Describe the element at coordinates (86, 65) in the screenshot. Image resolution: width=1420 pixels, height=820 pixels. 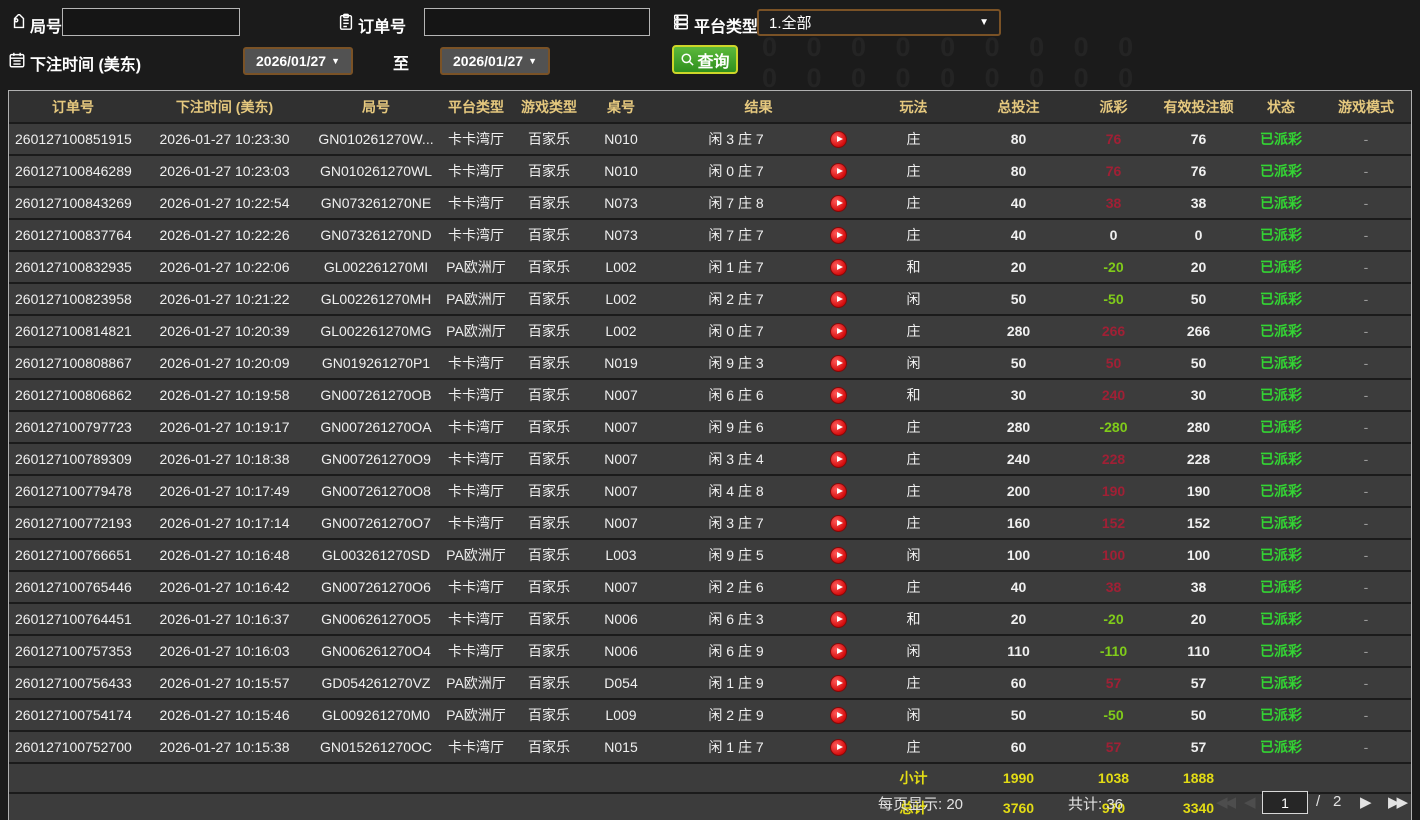
I see `bet-time-label: 下注时间 (美东)` at that location.